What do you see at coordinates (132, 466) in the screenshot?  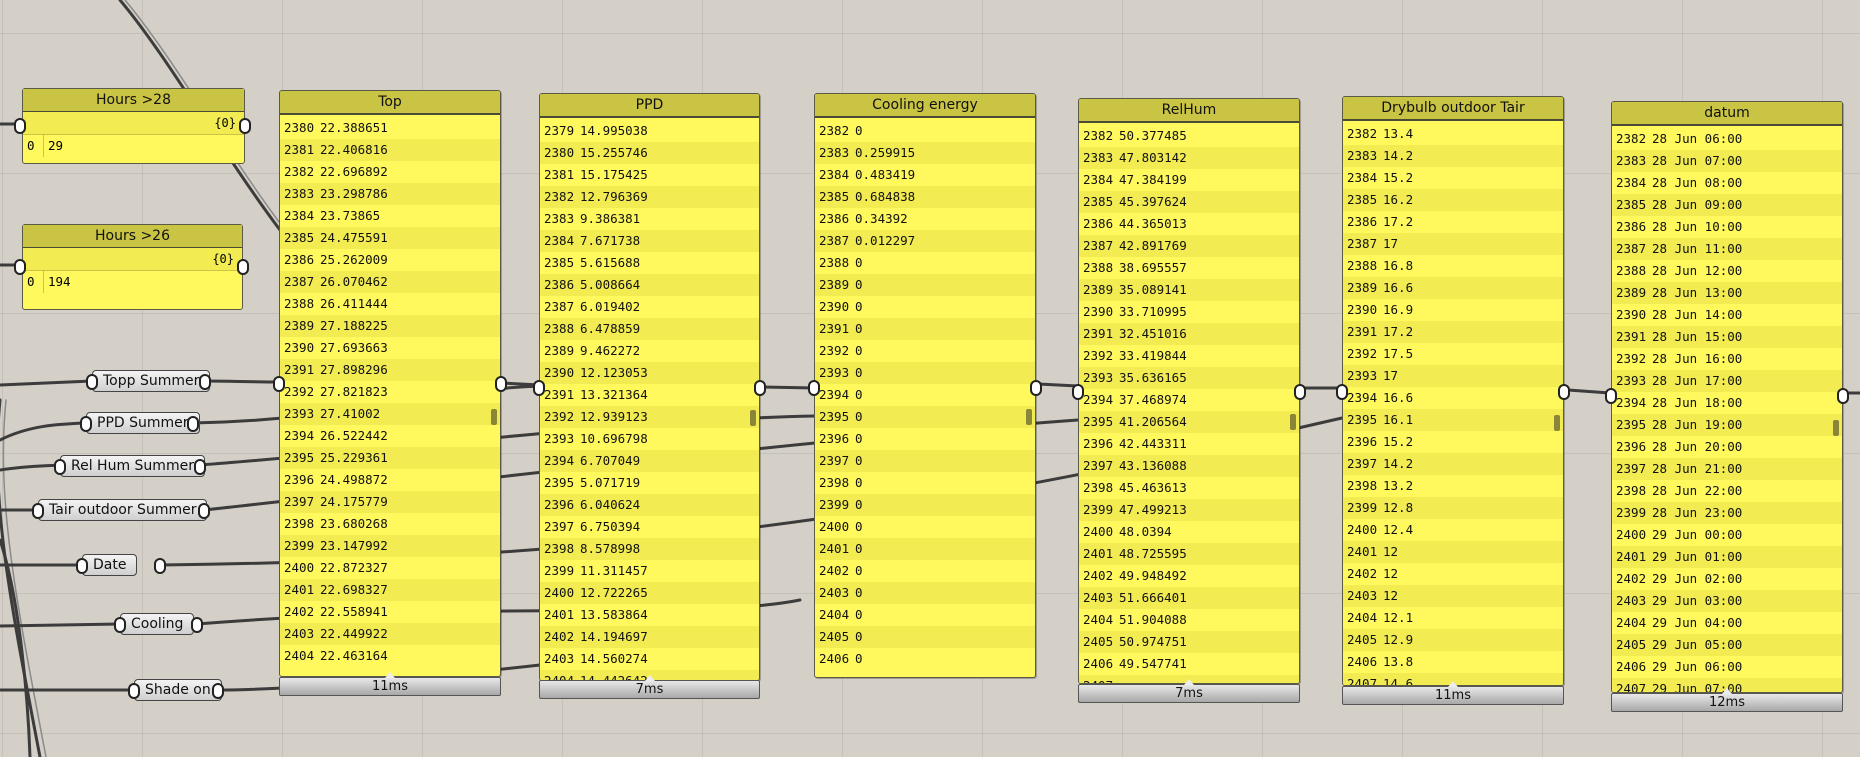 I see `param-rel-hum-summer: Rel Hum Summer` at bounding box center [132, 466].